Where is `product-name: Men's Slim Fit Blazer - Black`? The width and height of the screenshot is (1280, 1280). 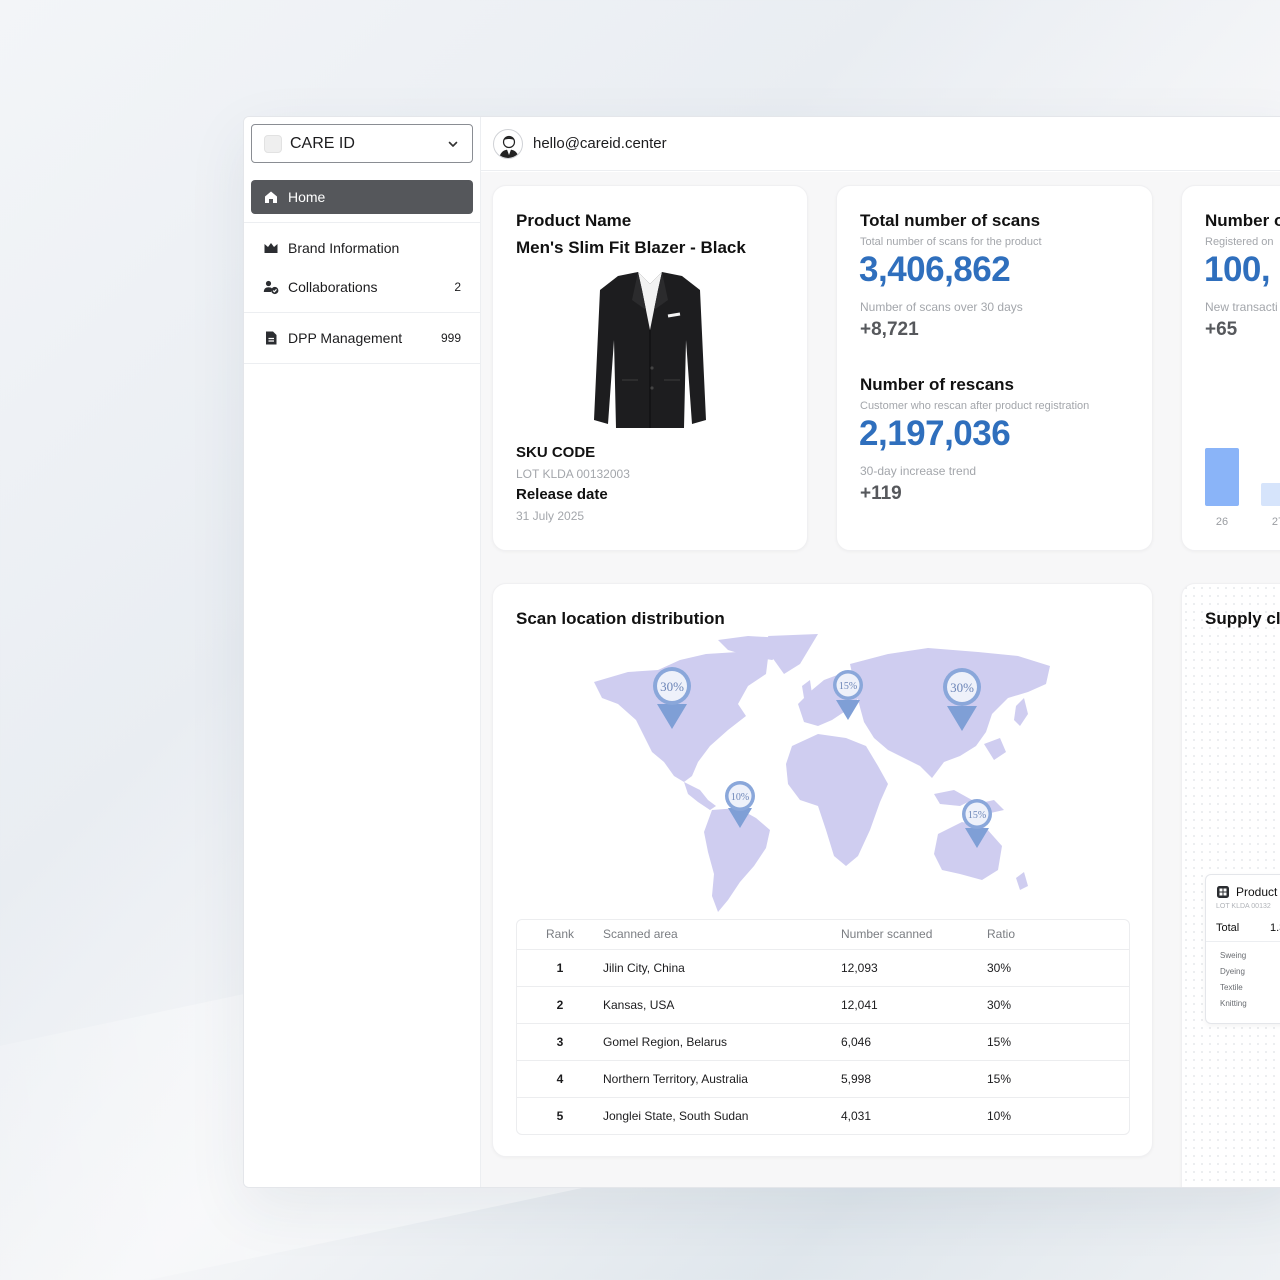 product-name: Men's Slim Fit Blazer - Black is located at coordinates (631, 247).